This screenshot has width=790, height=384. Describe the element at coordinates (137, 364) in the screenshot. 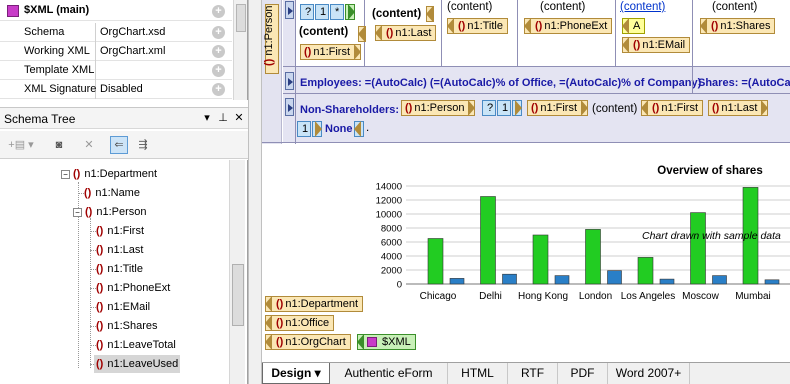

I see `tree-node-leaveused: () n1:LeaveUsed` at that location.